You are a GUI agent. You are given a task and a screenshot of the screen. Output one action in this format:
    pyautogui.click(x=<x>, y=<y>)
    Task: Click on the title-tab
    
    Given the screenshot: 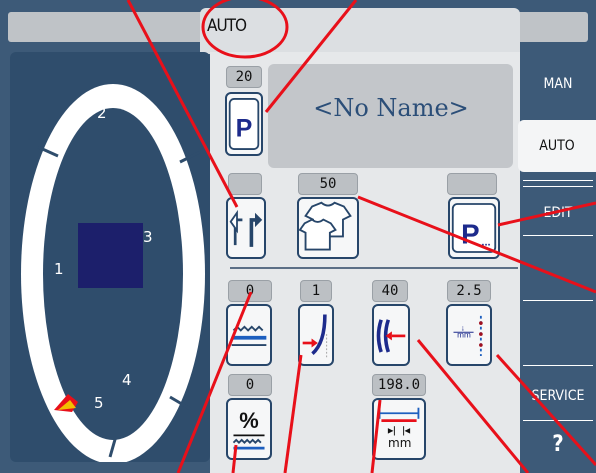 What is the action you would take?
    pyautogui.click(x=360, y=31)
    